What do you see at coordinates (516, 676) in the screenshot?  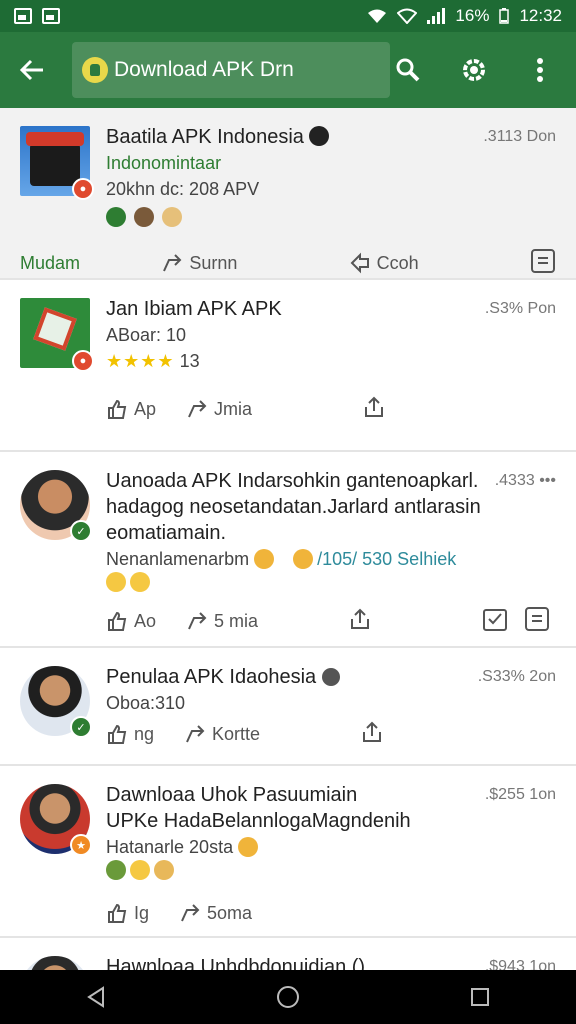 I see `timestamp: .S33% 2on` at bounding box center [516, 676].